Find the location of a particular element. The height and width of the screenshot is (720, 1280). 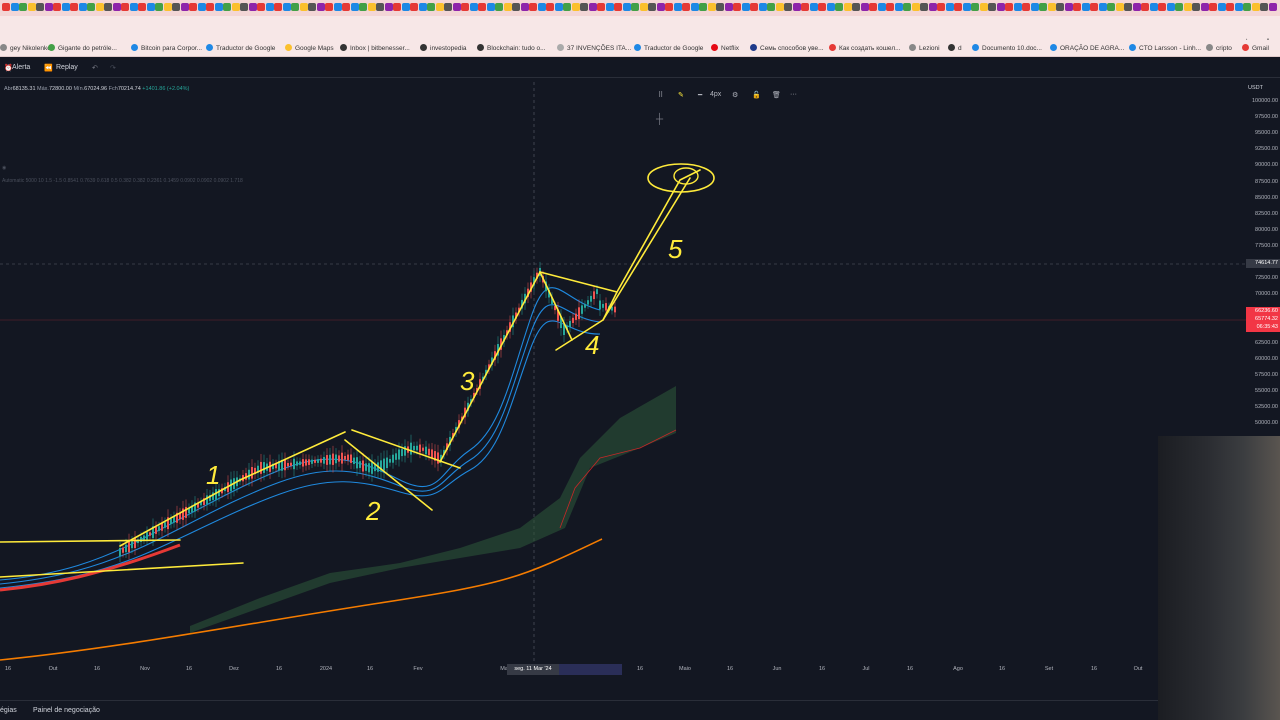

hidden-indicator-eye-icon: ◉ is located at coordinates (4, 168).